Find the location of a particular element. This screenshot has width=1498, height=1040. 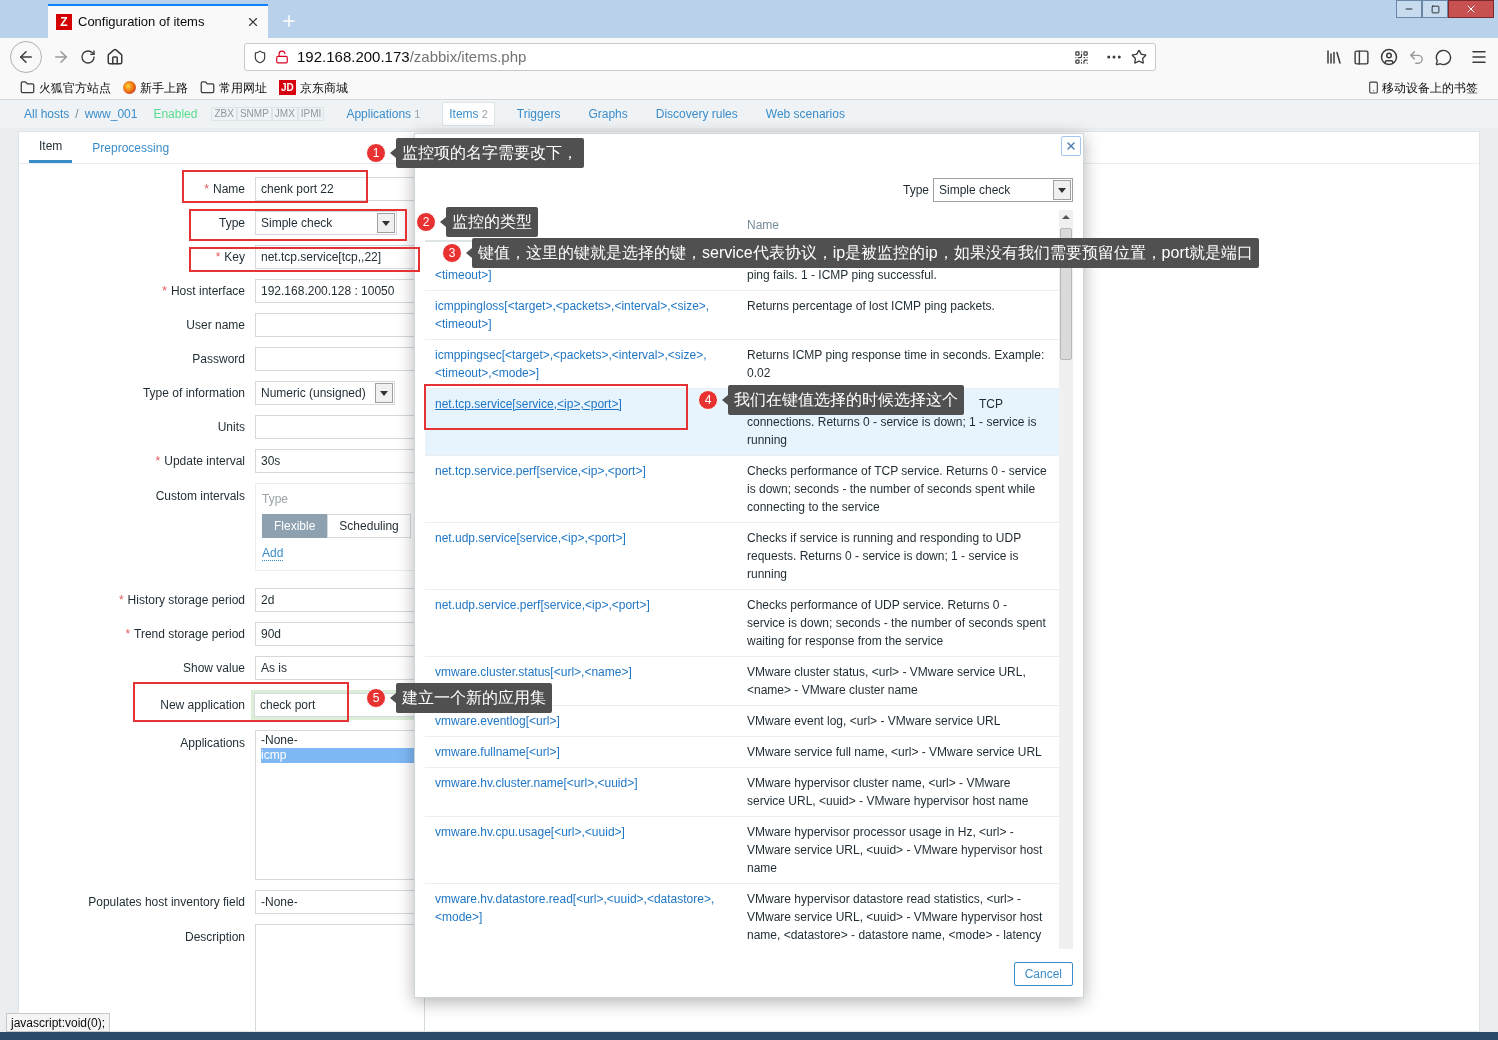

description-text: Checks if service is running and responding to UDP requests. Returns 0 - service is down; 1 - service is running is located at coordinates (884, 556).